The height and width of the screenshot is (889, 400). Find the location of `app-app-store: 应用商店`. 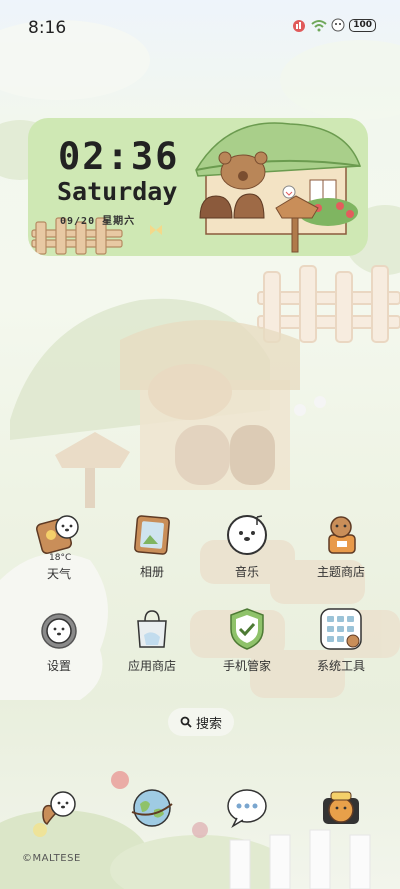

app-app-store: 应用商店 is located at coordinates (152, 639).